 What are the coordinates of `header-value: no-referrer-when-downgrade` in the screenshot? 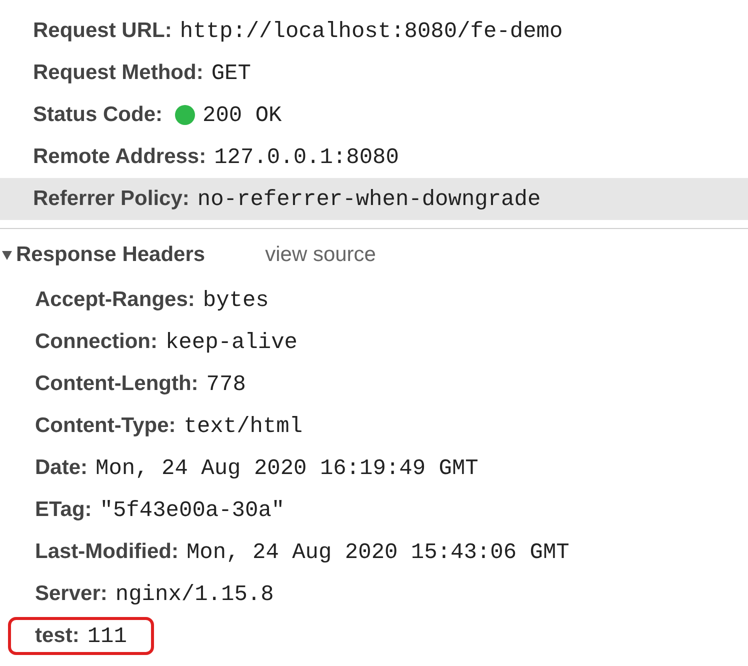 It's located at (369, 200).